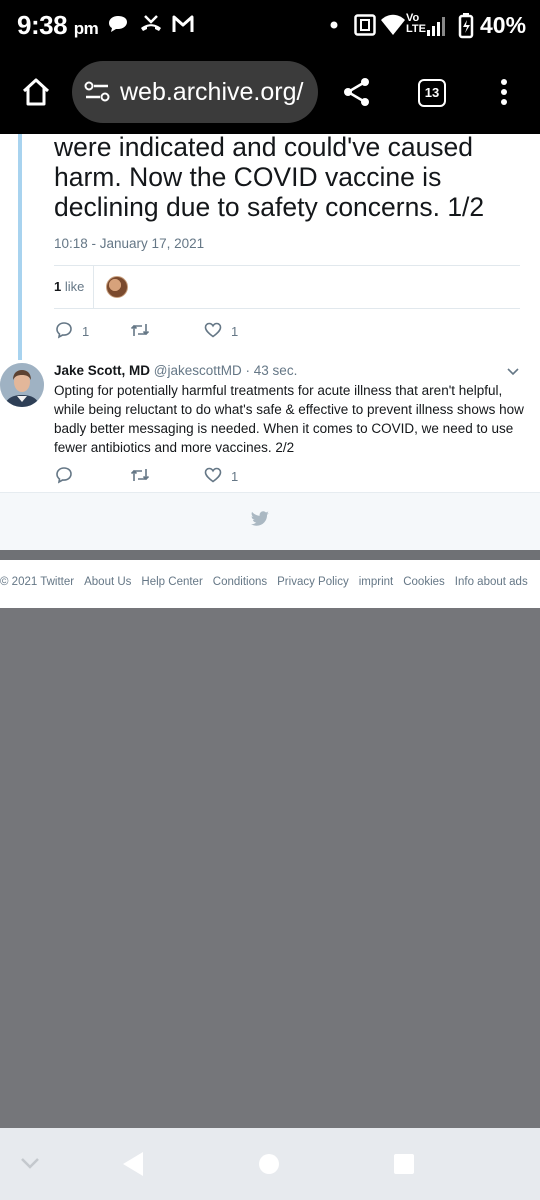  I want to click on avatar, so click(22, 385).